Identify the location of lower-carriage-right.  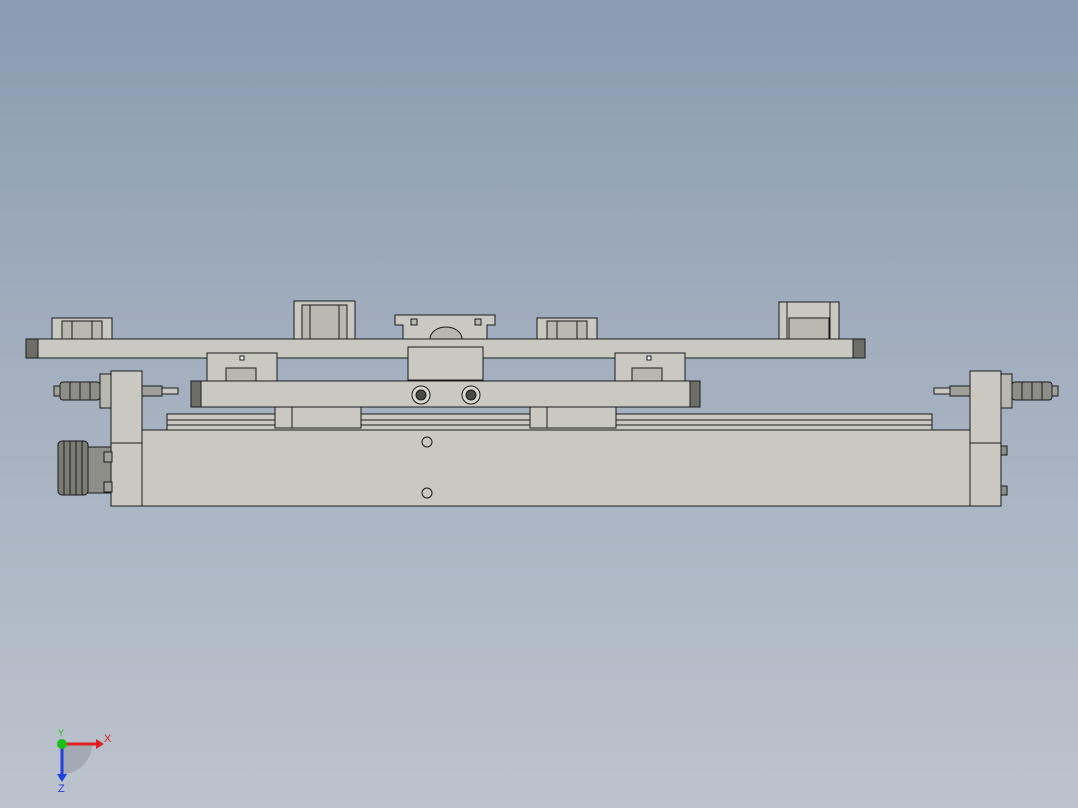
(573, 417).